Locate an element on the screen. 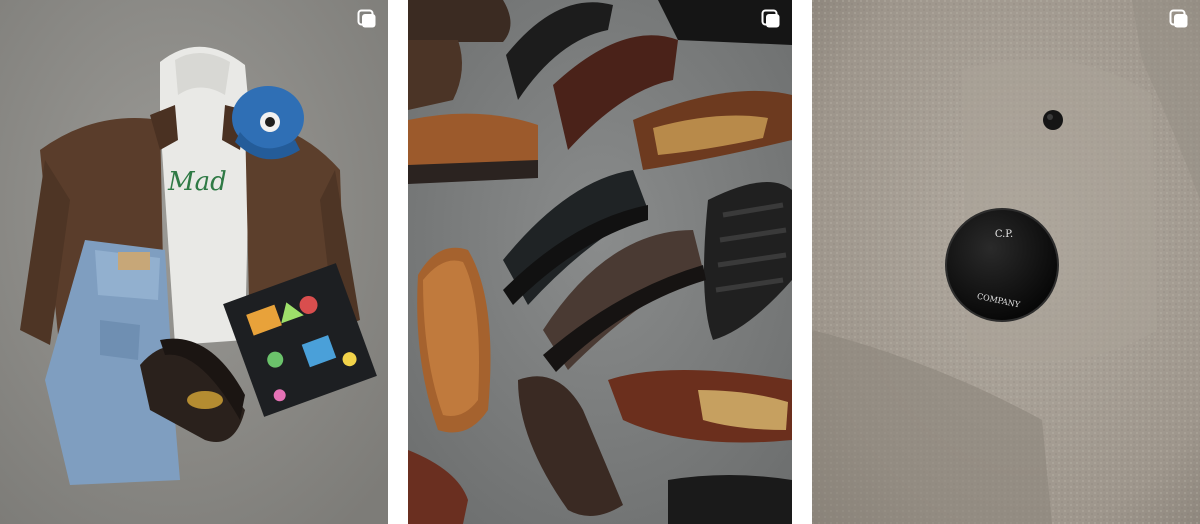 The height and width of the screenshot is (524, 1200). hoodie-print-text: Mad is located at coordinates (197, 182).